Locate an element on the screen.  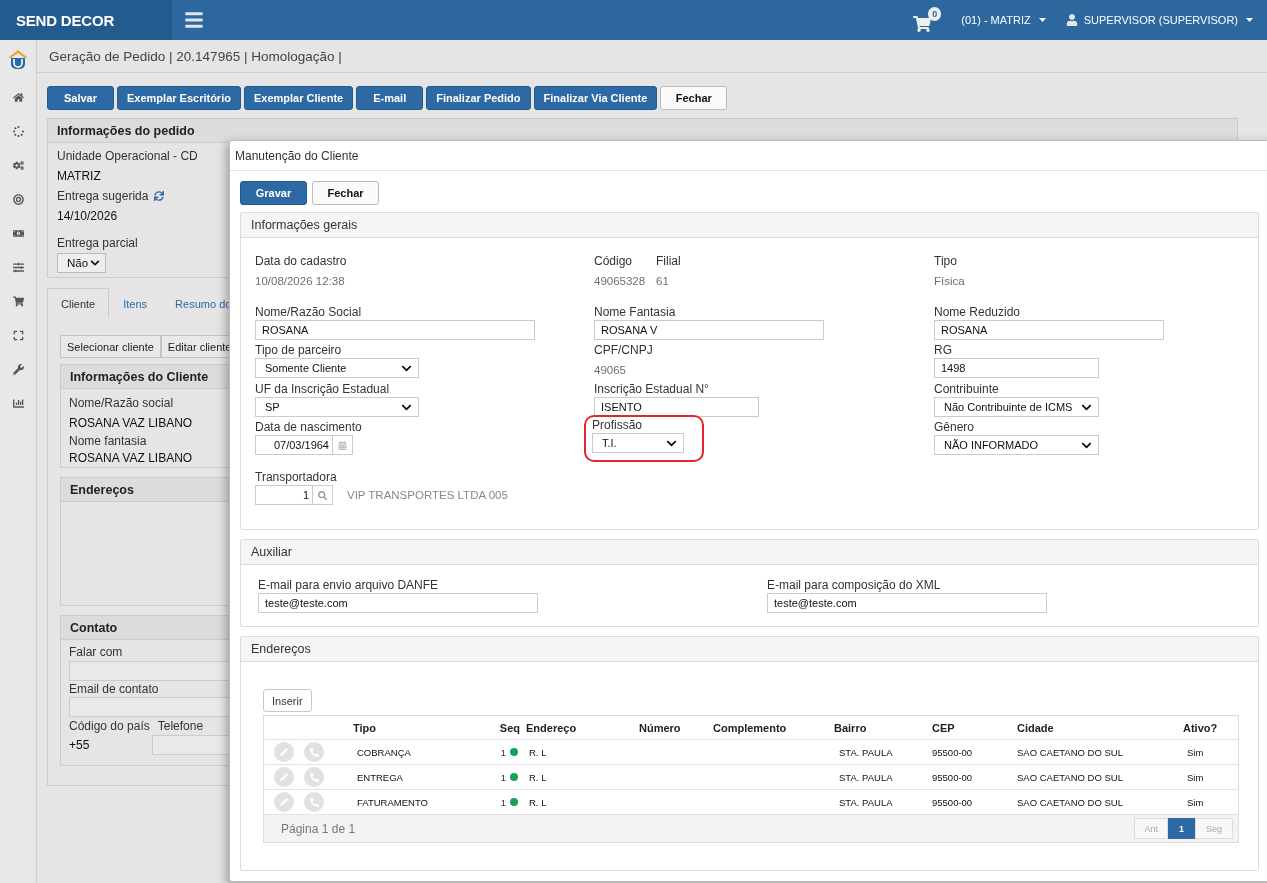
column-header: Ativo? is located at coordinates (1200, 727).